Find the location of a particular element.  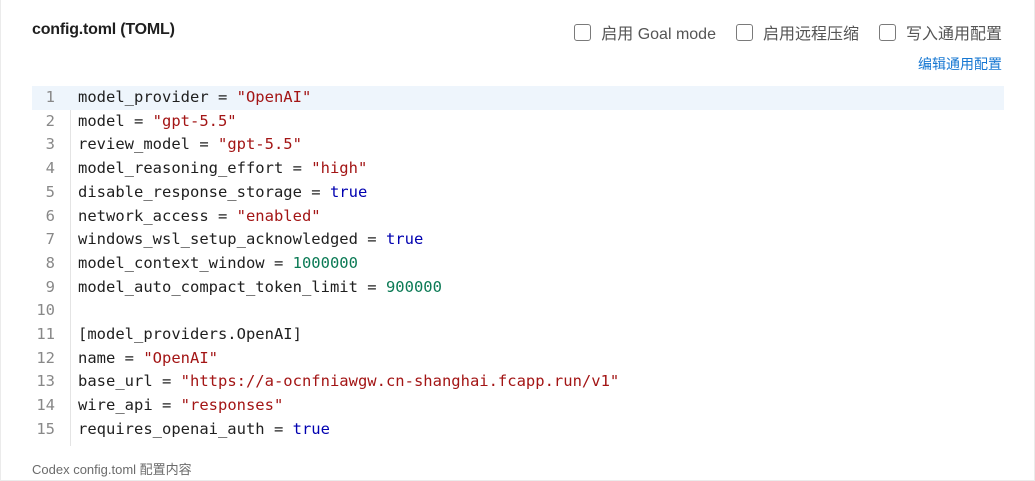

line-number: 4 is located at coordinates (50, 168).